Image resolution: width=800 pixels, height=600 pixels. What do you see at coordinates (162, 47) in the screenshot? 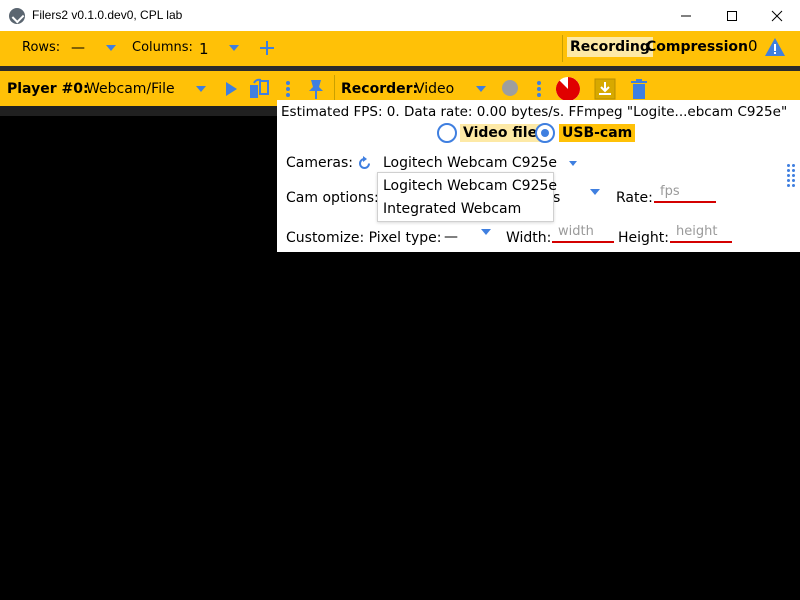
I see `columns-label: Columns:` at bounding box center [162, 47].